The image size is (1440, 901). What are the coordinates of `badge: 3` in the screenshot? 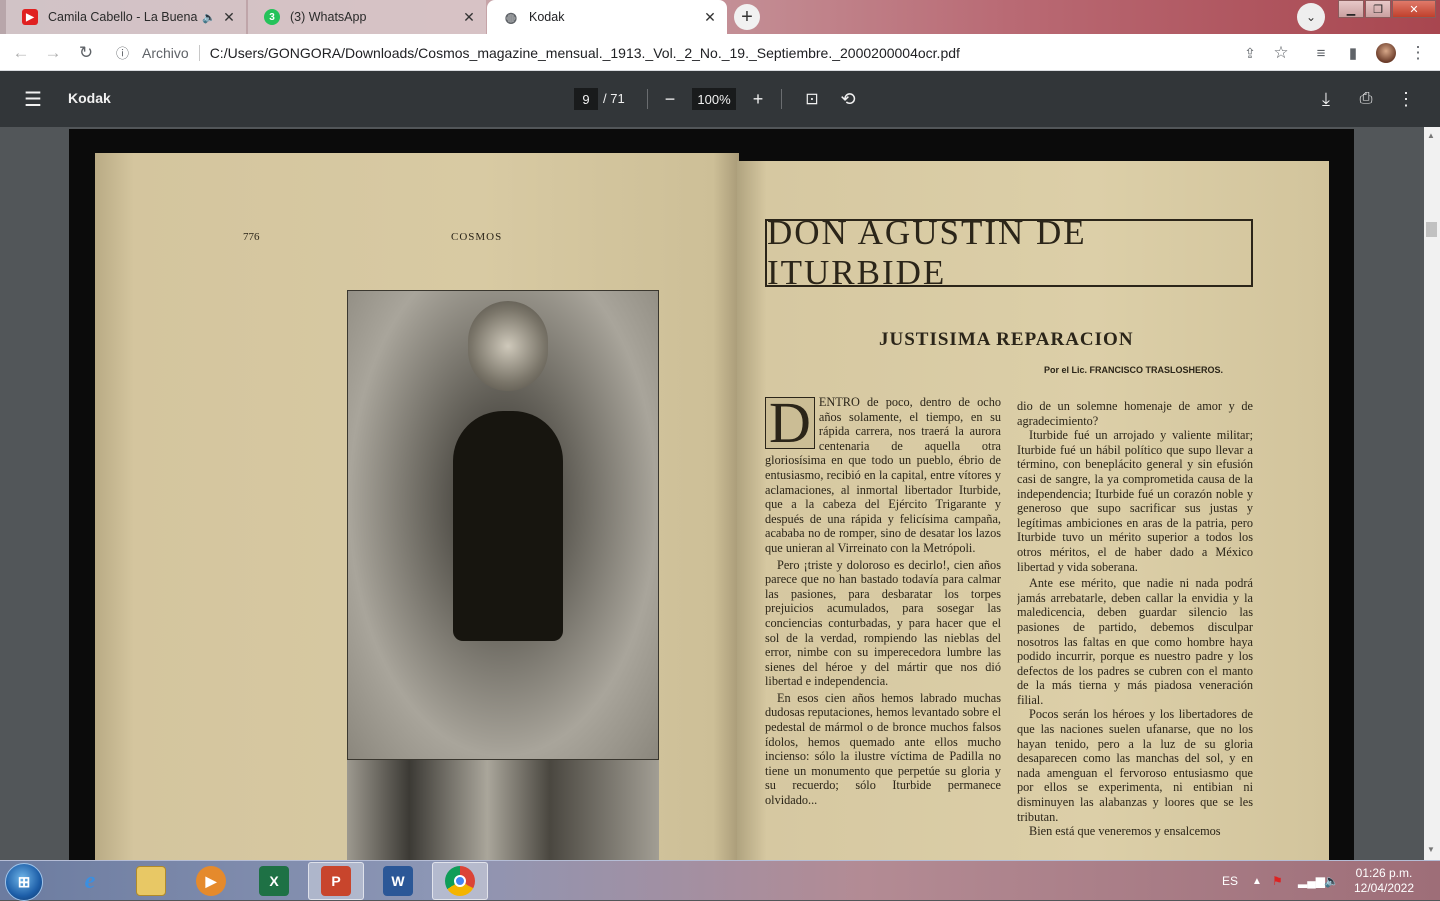 It's located at (272, 17).